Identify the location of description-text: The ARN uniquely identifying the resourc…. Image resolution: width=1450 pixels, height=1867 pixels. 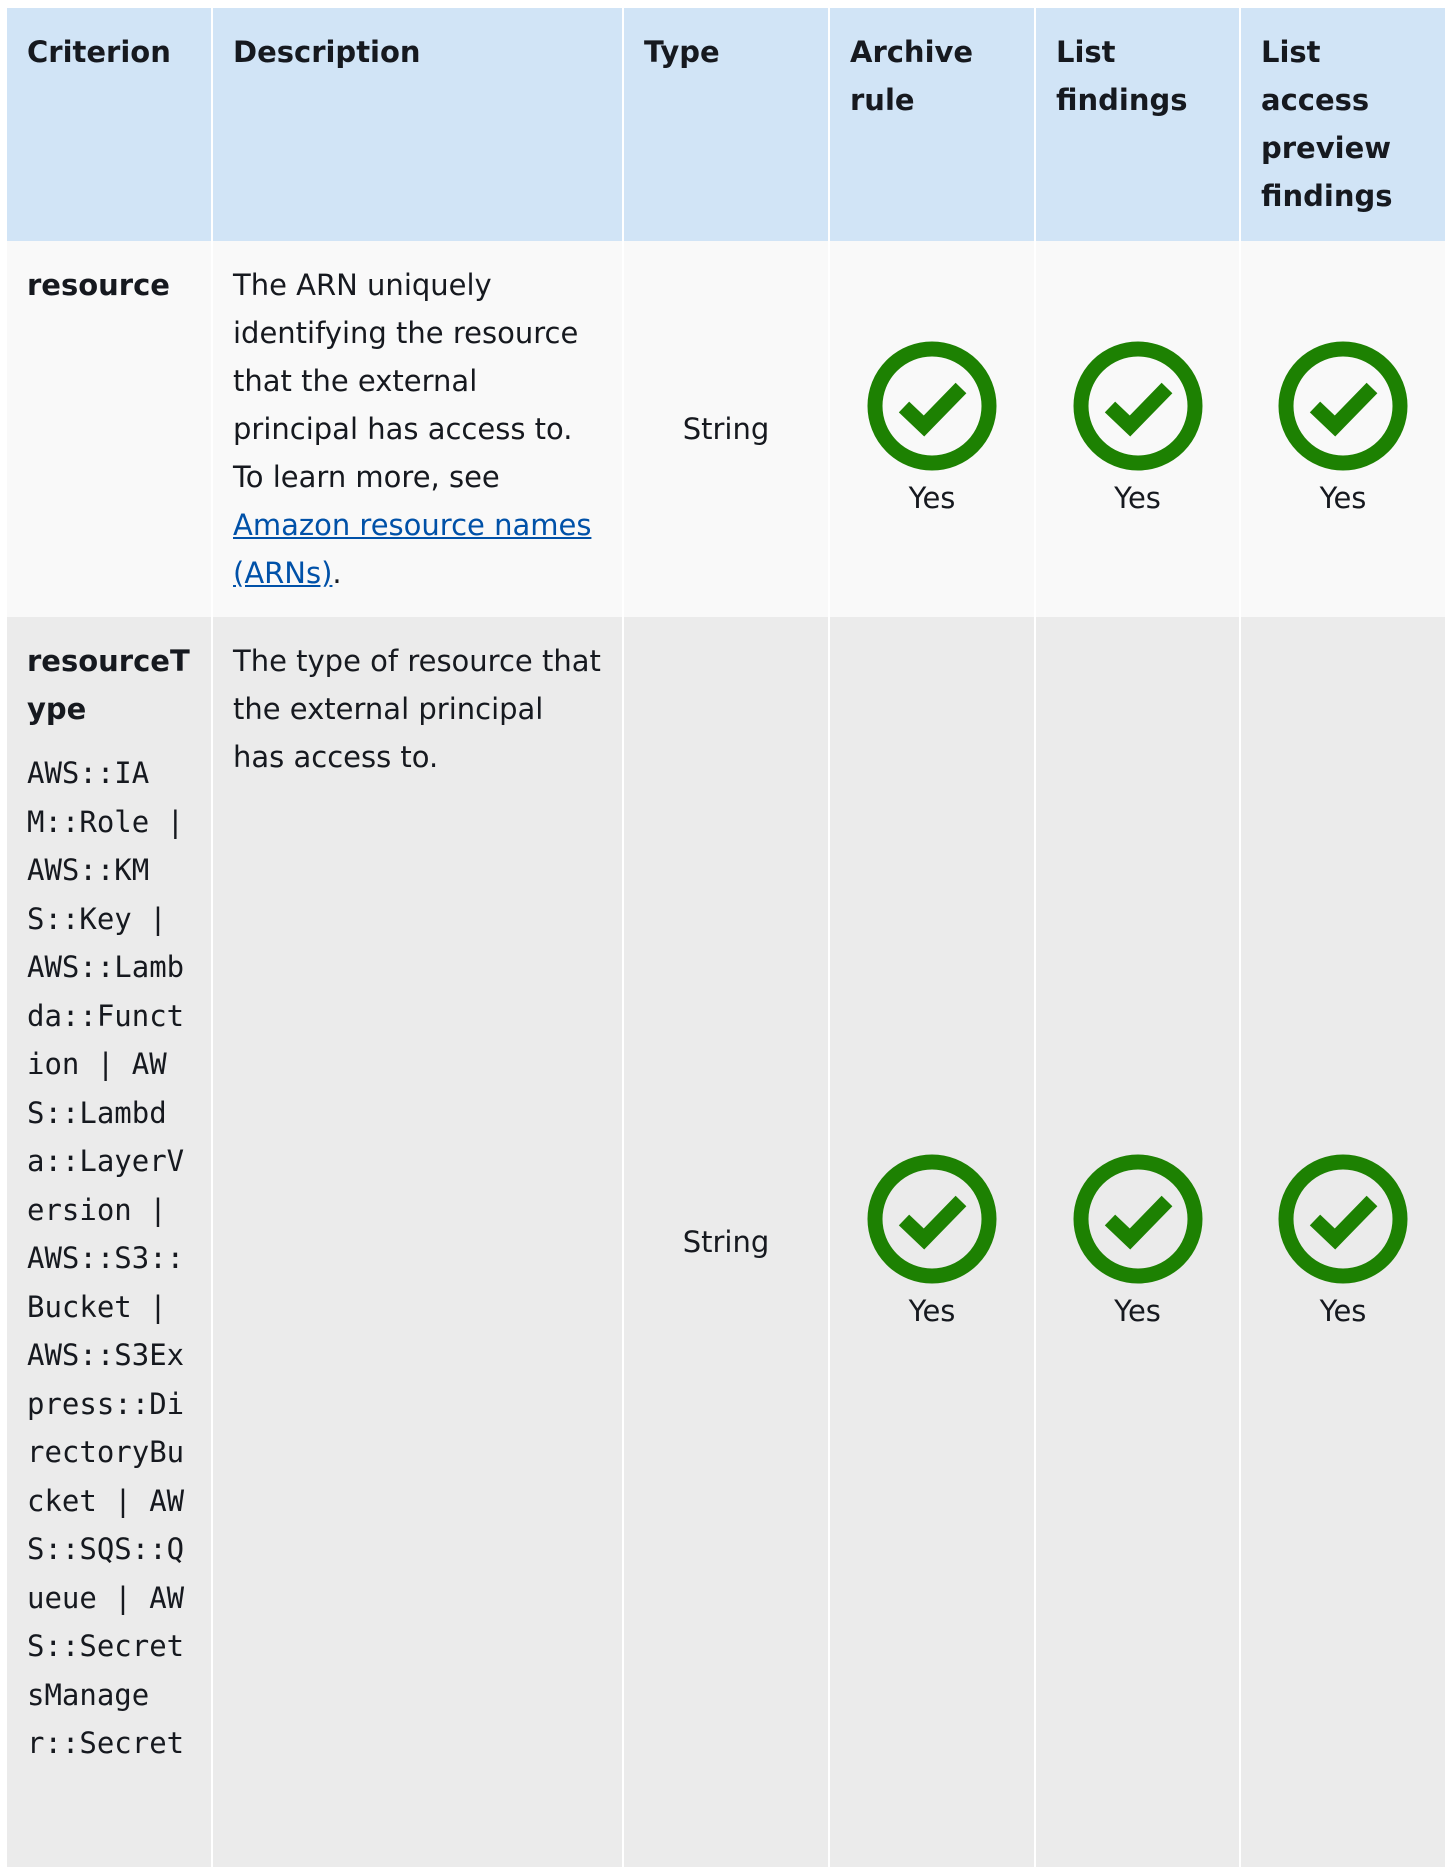
(406, 381).